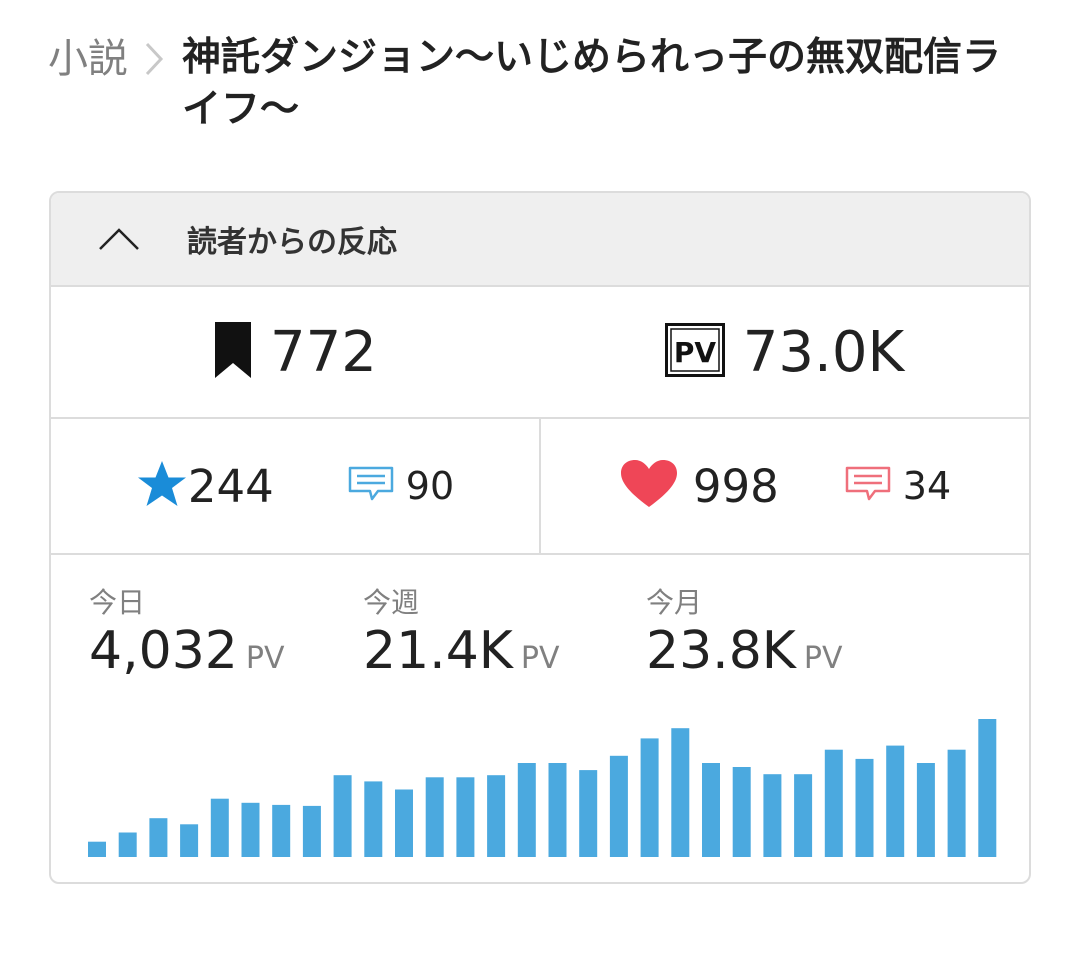  What do you see at coordinates (230, 486) in the screenshot?
I see `star-count: 244` at bounding box center [230, 486].